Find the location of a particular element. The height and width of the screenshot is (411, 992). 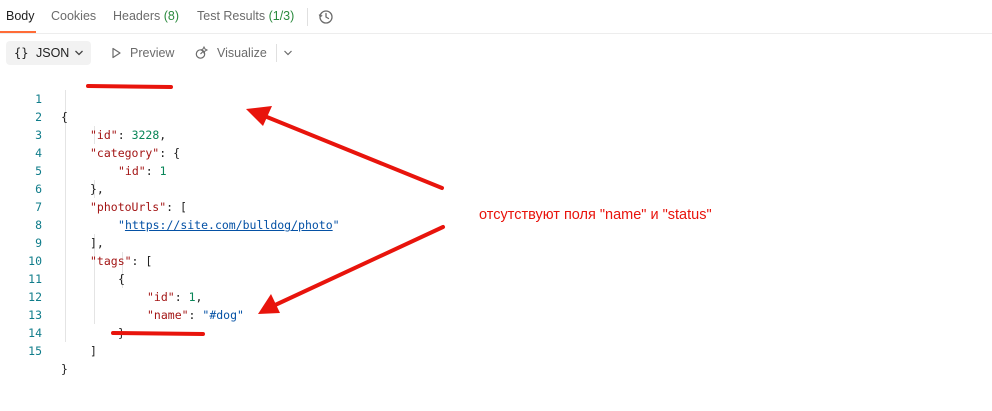

body-toolbar: {} JSON Preview Visualize is located at coordinates (496, 53).